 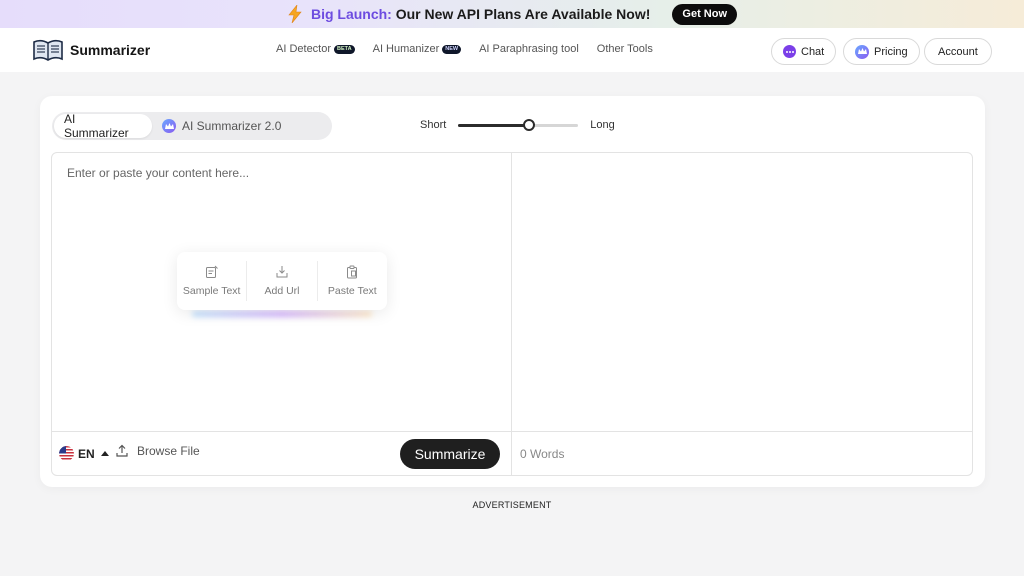 I want to click on quick-actions-glow, so click(x=282, y=314).